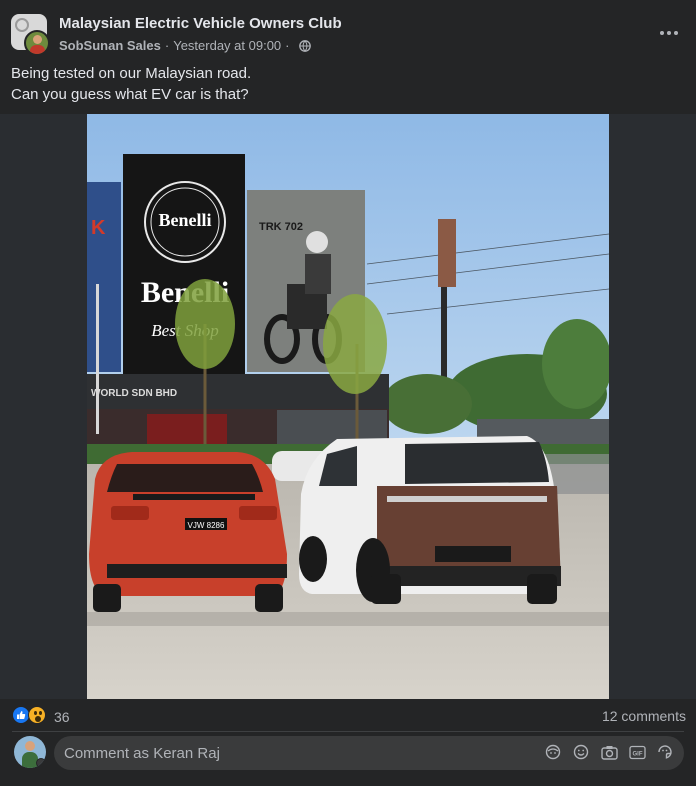 The width and height of the screenshot is (696, 786). Describe the element at coordinates (644, 716) in the screenshot. I see `comments-count-link: 12 comments` at that location.